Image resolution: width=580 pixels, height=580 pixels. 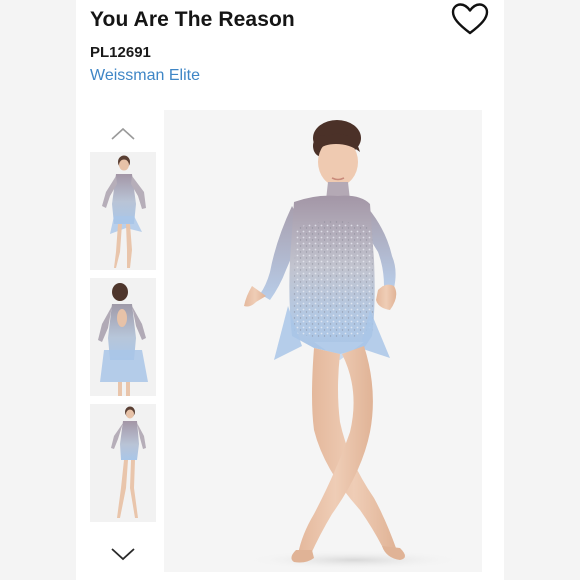 I want to click on thumbnail-full-length-image, so click(x=123, y=463).